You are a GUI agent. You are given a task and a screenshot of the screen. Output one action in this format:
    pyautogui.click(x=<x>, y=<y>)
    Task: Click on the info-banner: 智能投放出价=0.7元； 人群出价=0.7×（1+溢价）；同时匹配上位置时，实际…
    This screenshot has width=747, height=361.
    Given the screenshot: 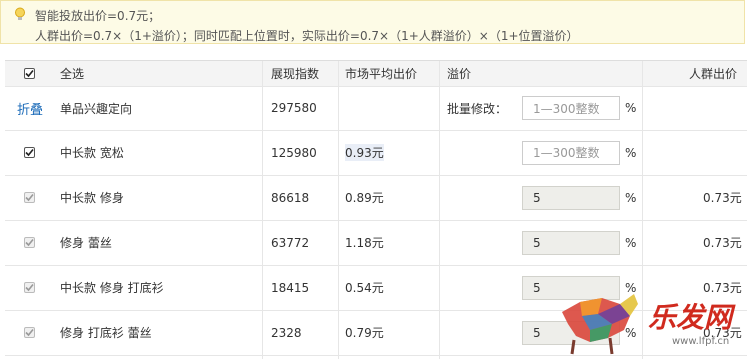 What is the action you would take?
    pyautogui.click(x=372, y=22)
    